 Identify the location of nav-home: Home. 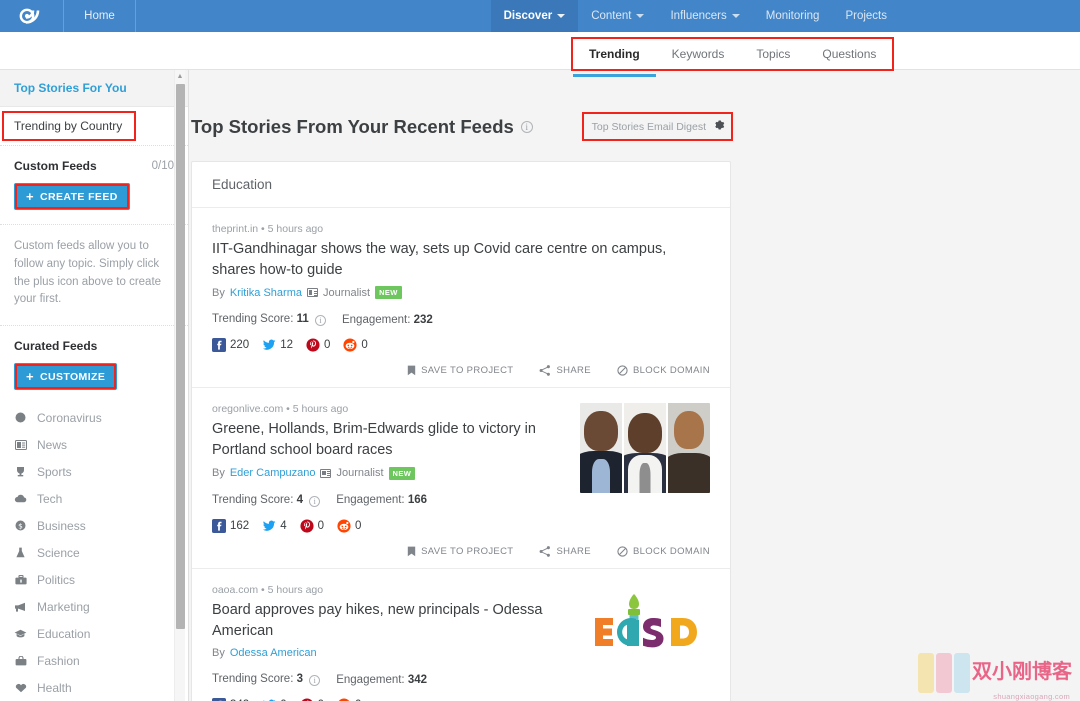
(100, 16).